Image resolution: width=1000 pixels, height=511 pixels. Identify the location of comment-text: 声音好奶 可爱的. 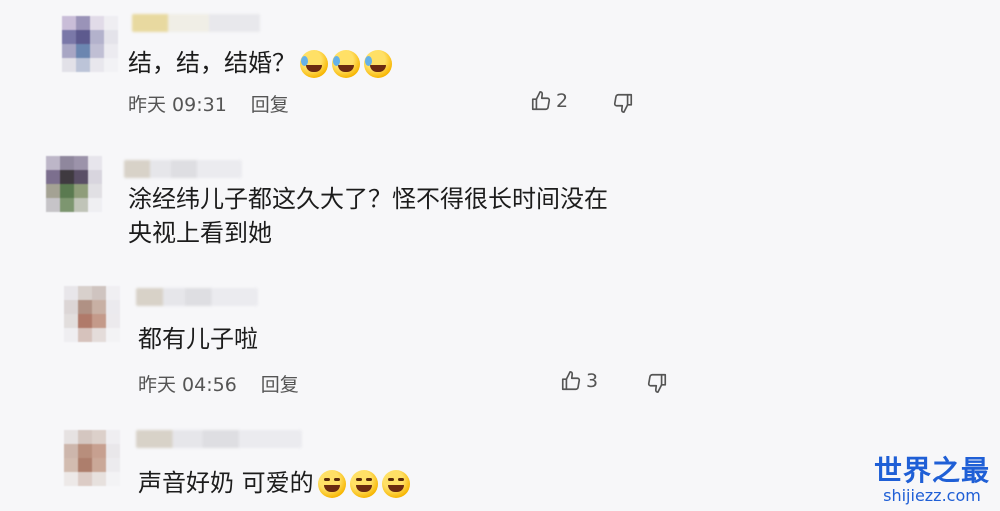
(274, 483).